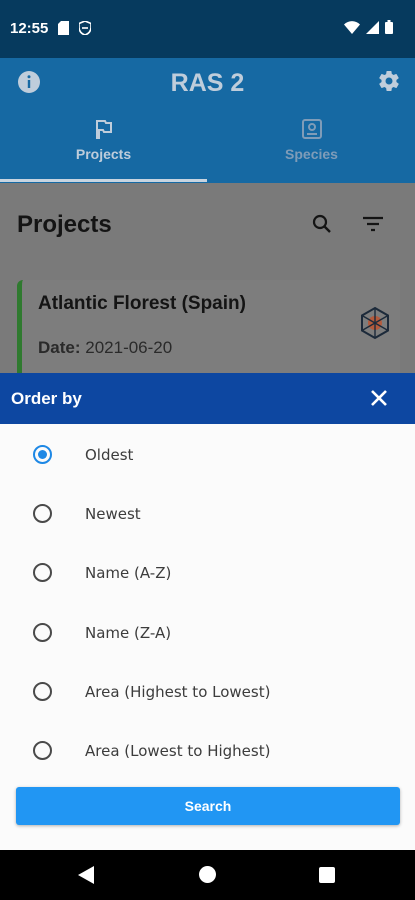 This screenshot has width=415, height=900. What do you see at coordinates (85, 28) in the screenshot?
I see `shield-icon` at bounding box center [85, 28].